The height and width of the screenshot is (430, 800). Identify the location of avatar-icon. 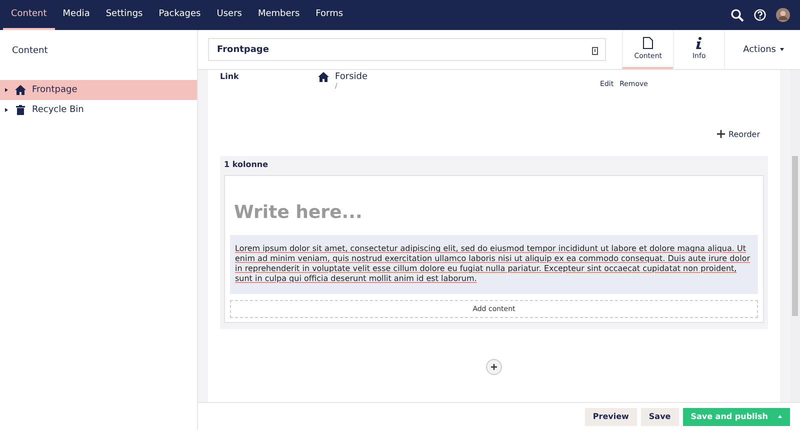
(783, 15).